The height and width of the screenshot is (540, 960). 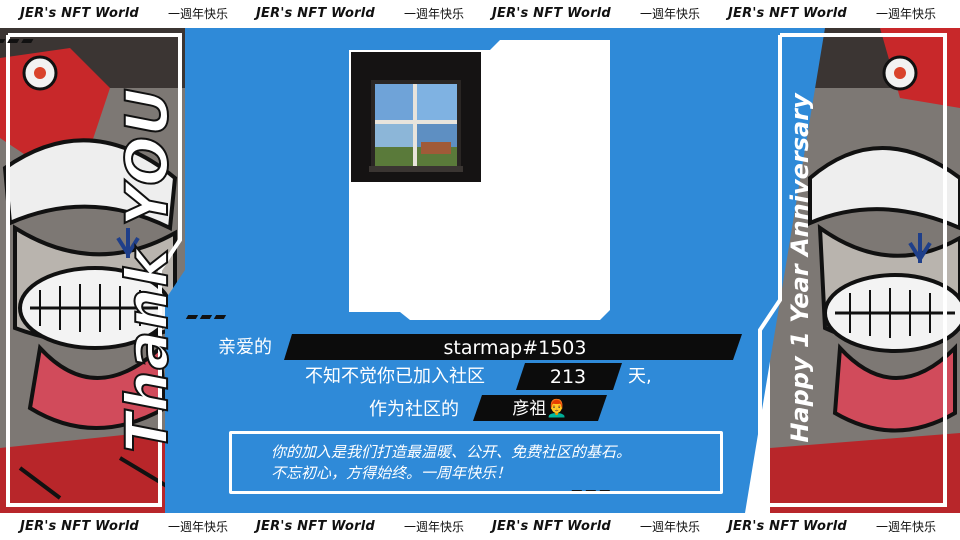 What do you see at coordinates (416, 117) in the screenshot?
I see `profile-photo` at bounding box center [416, 117].